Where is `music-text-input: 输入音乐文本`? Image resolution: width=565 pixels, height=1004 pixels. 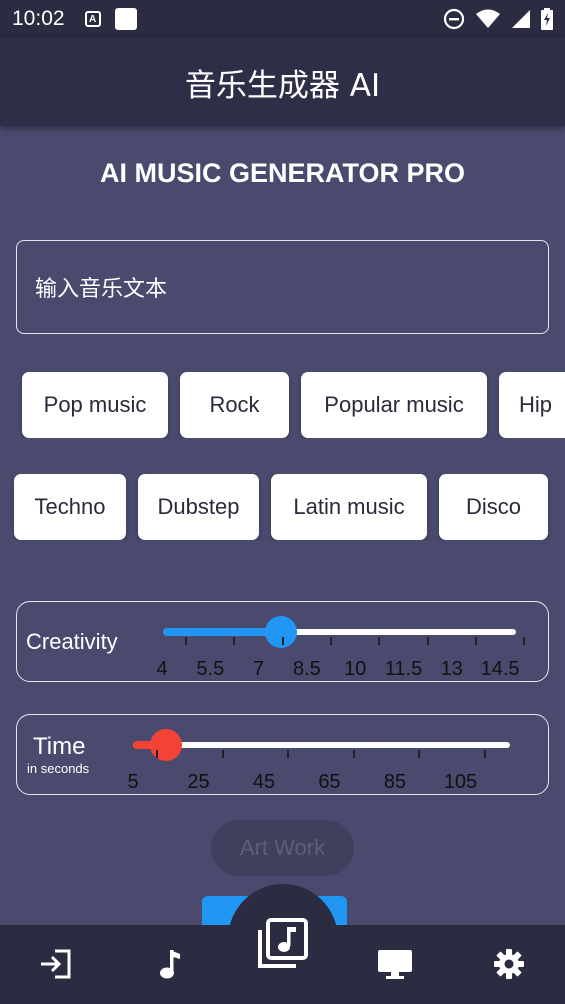 music-text-input: 输入音乐文本 is located at coordinates (282, 287).